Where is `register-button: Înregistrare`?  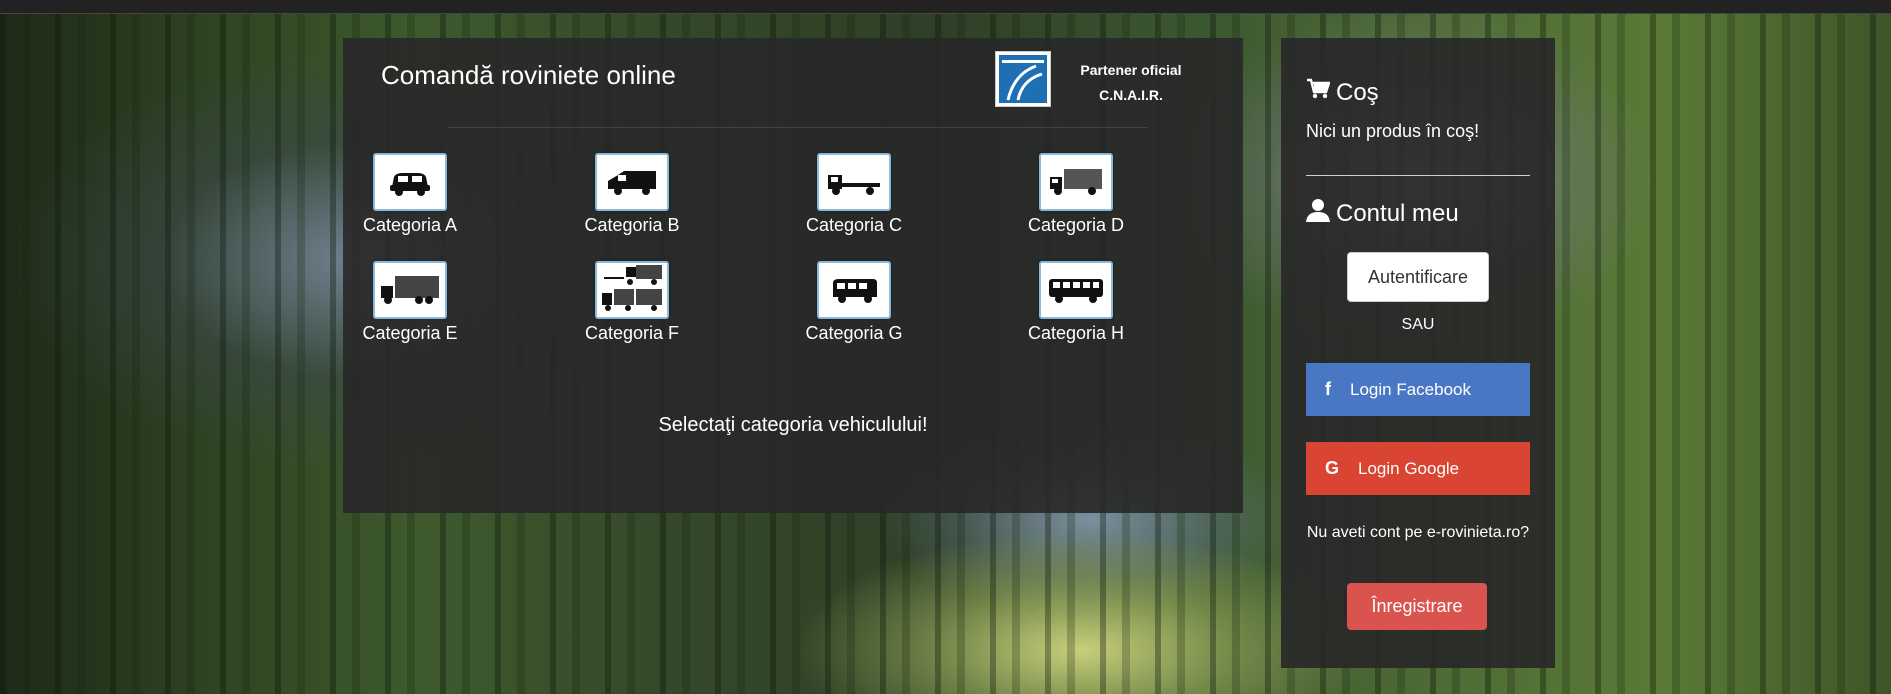 register-button: Înregistrare is located at coordinates (1417, 606).